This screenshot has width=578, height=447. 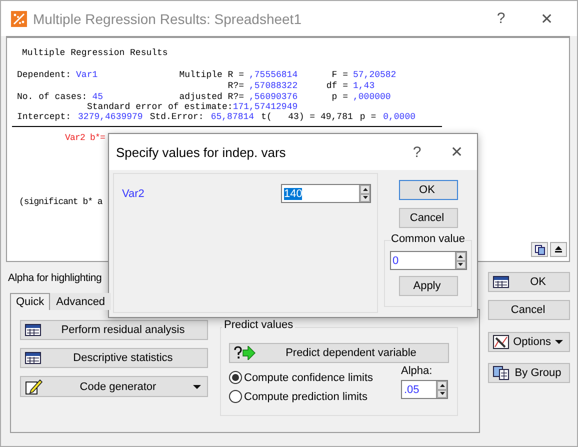 I want to click on alpha-label: Alpha:, so click(x=417, y=371).